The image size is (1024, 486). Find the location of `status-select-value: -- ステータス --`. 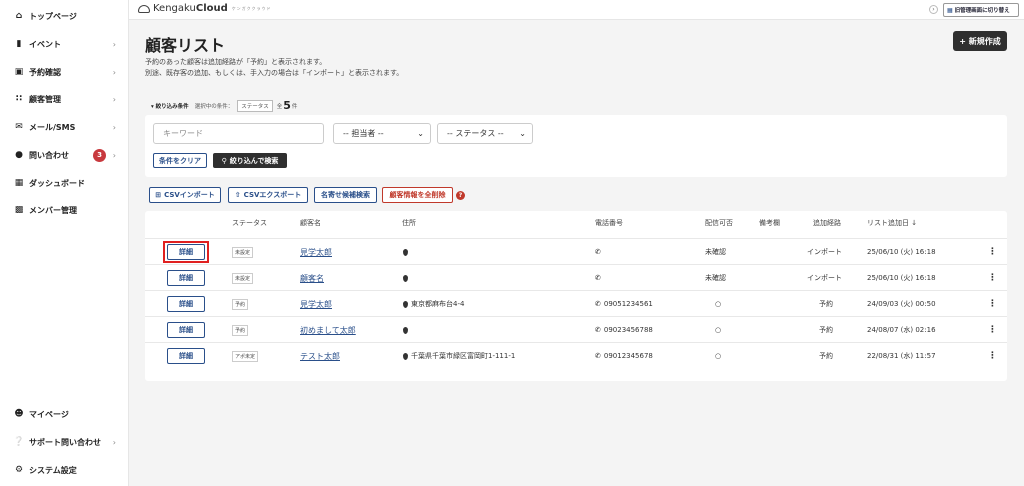

status-select-value: -- ステータス -- is located at coordinates (475, 133).